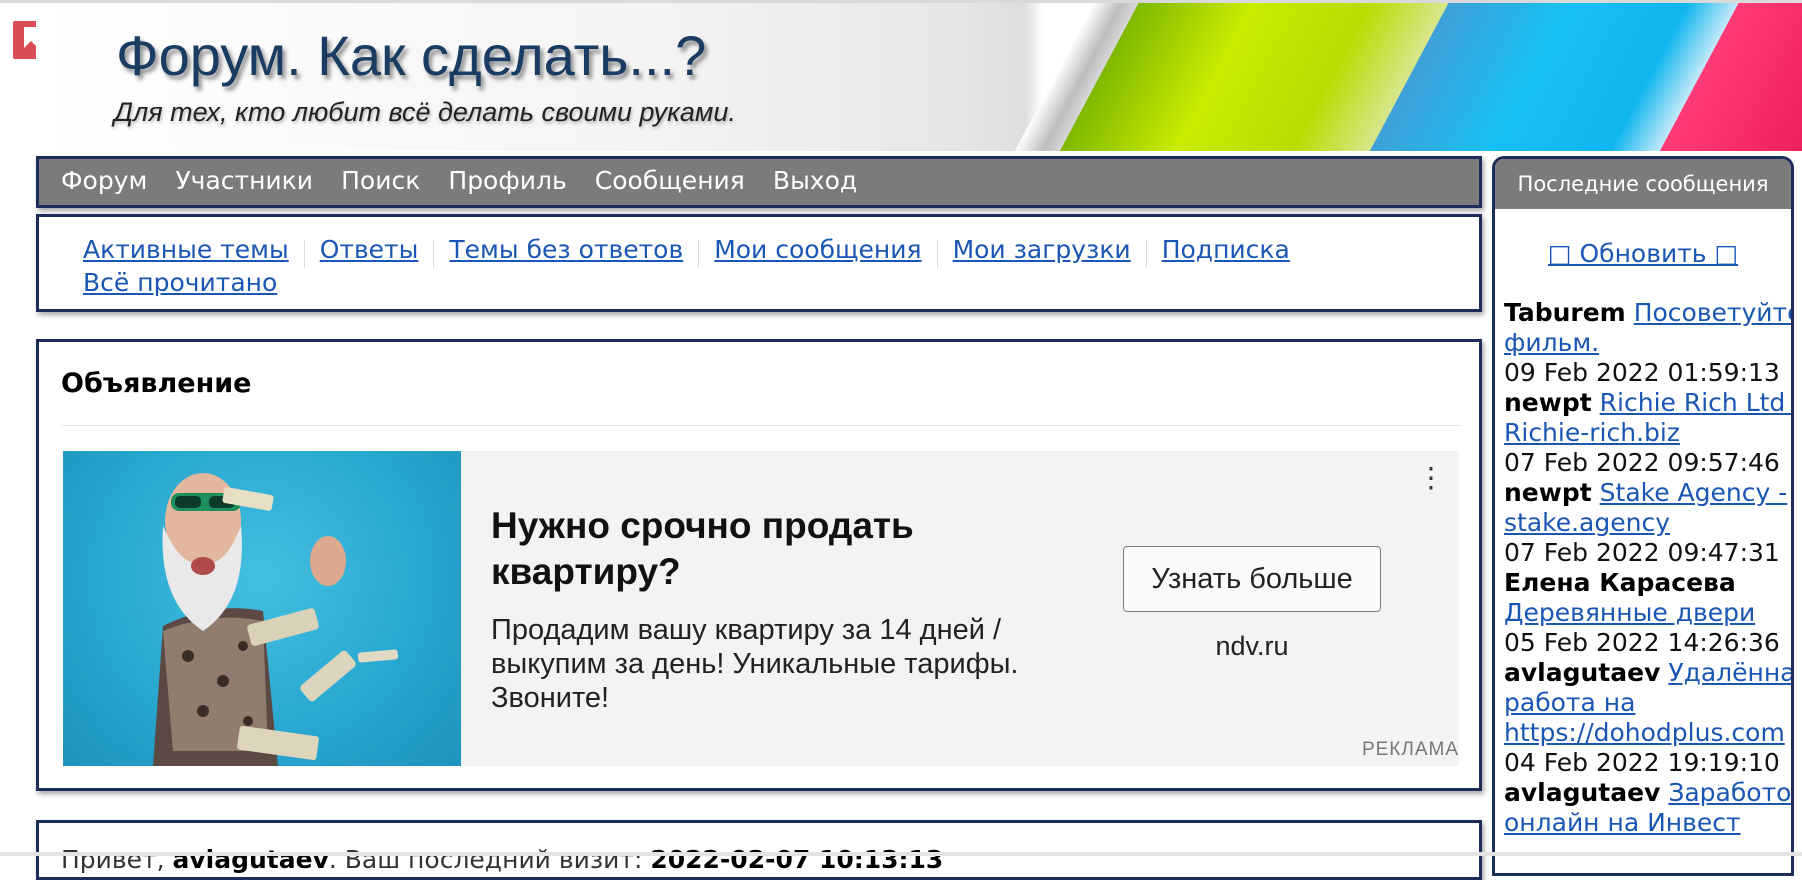 The image size is (1802, 880). I want to click on ad-domain: ndv.ru, so click(1252, 646).